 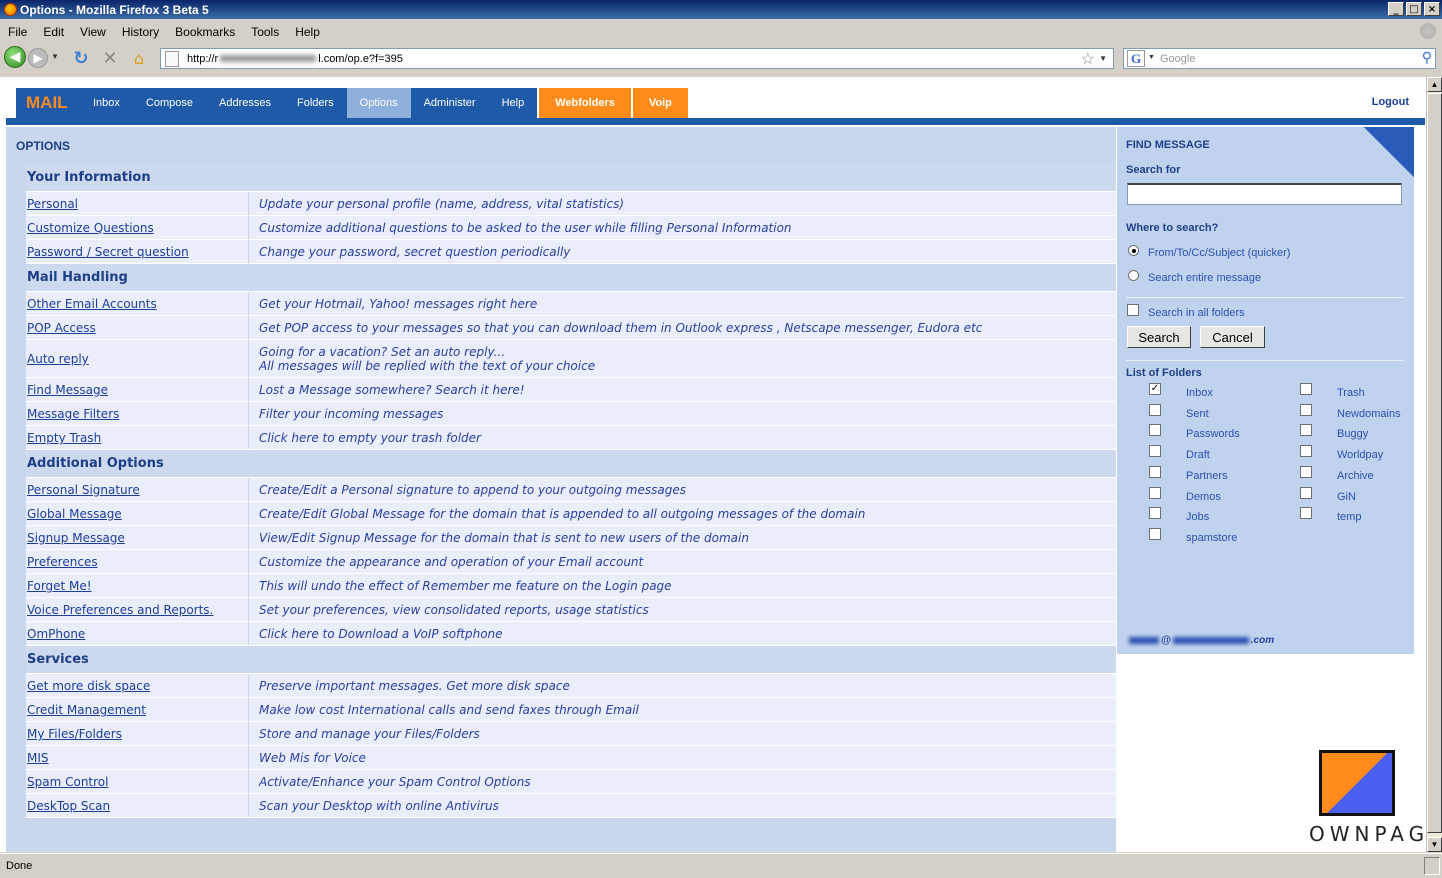 What do you see at coordinates (1212, 537) in the screenshot?
I see `folder-label: spamstore` at bounding box center [1212, 537].